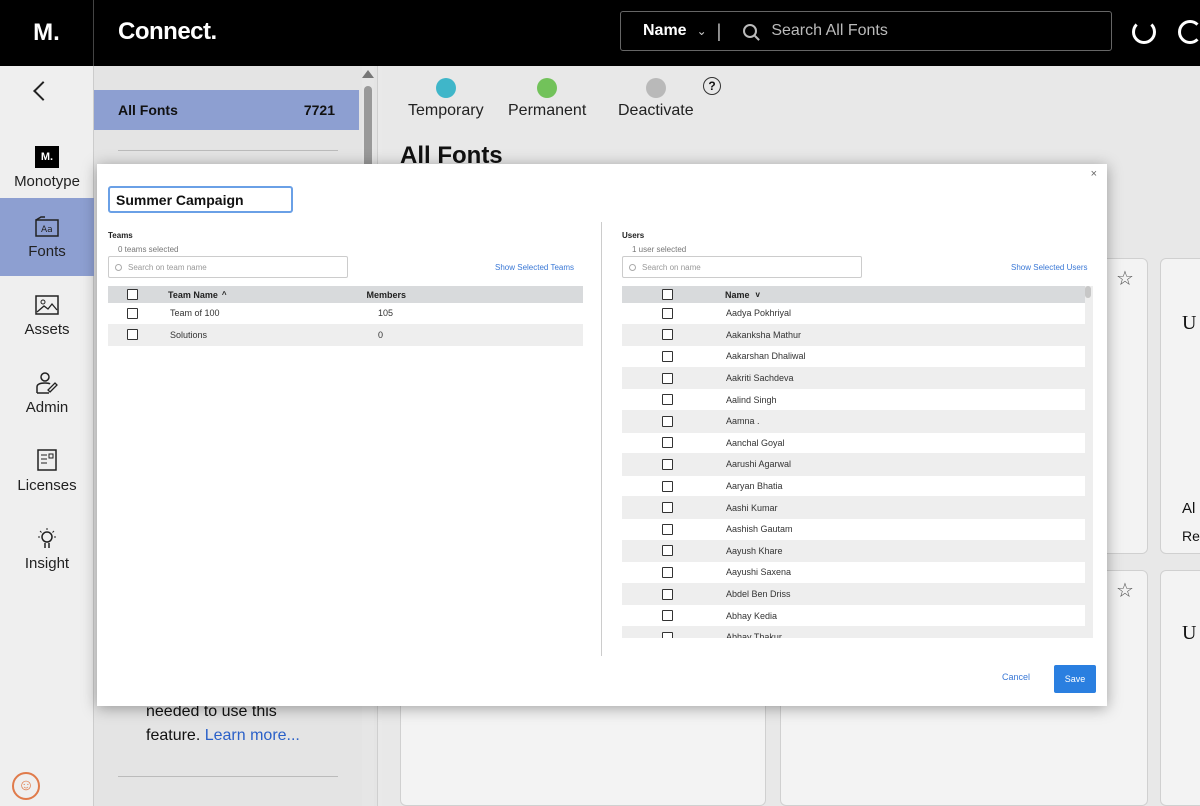 Image resolution: width=1200 pixels, height=806 pixels. What do you see at coordinates (759, 572) in the screenshot?
I see `user-name: Aayushi Saxena` at bounding box center [759, 572].